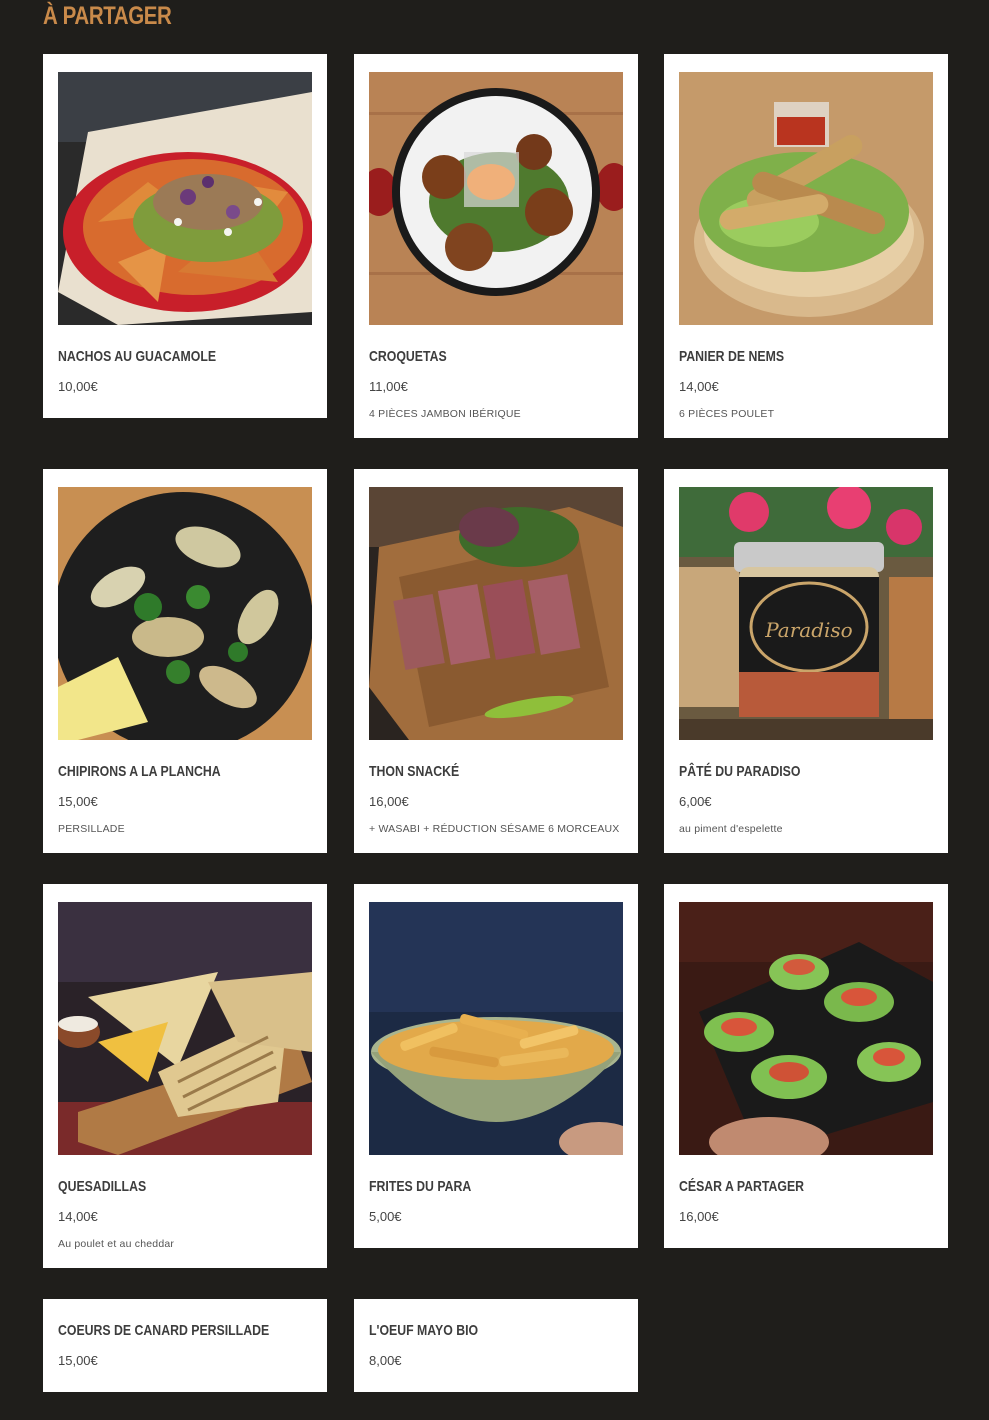 Image resolution: width=989 pixels, height=1420 pixels. What do you see at coordinates (102, 1186) in the screenshot?
I see `item-name: QUESADILLAS` at bounding box center [102, 1186].